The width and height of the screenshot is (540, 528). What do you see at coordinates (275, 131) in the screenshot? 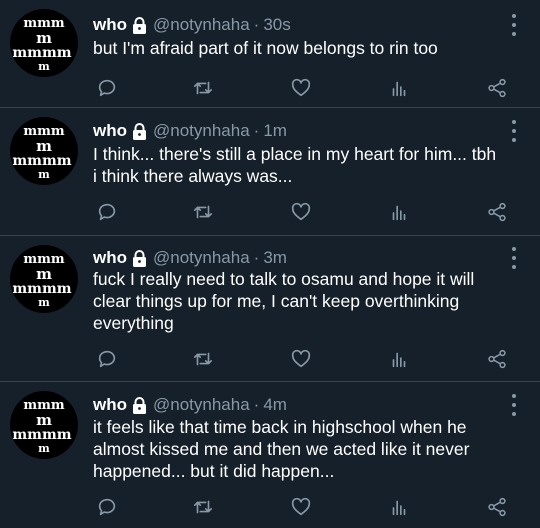
I see `timestamp: 1m` at bounding box center [275, 131].